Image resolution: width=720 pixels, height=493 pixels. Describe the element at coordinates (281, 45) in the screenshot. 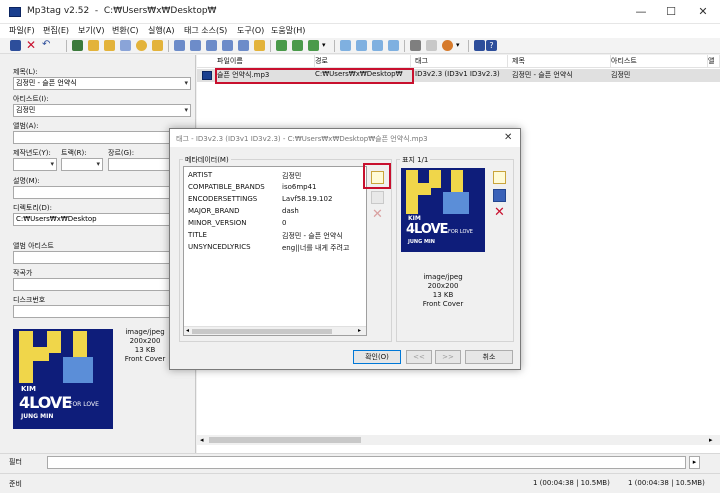

I see `case-conversion-icon` at that location.